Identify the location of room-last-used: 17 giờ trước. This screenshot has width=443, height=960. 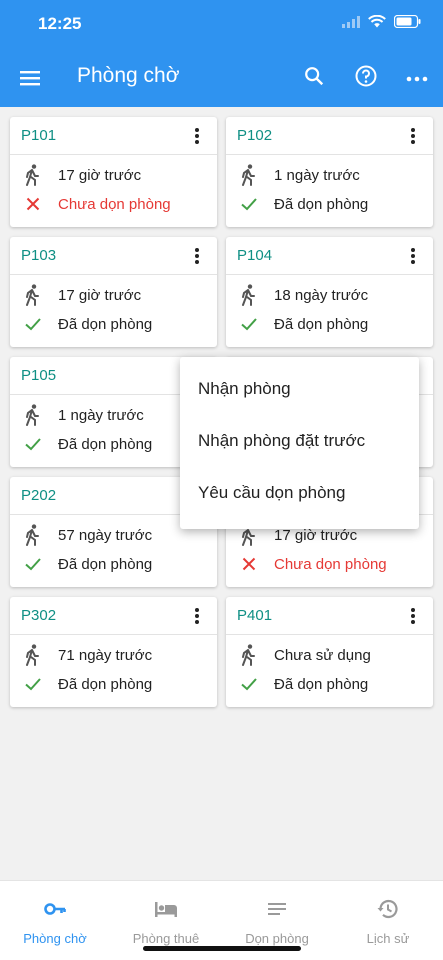
(81, 295).